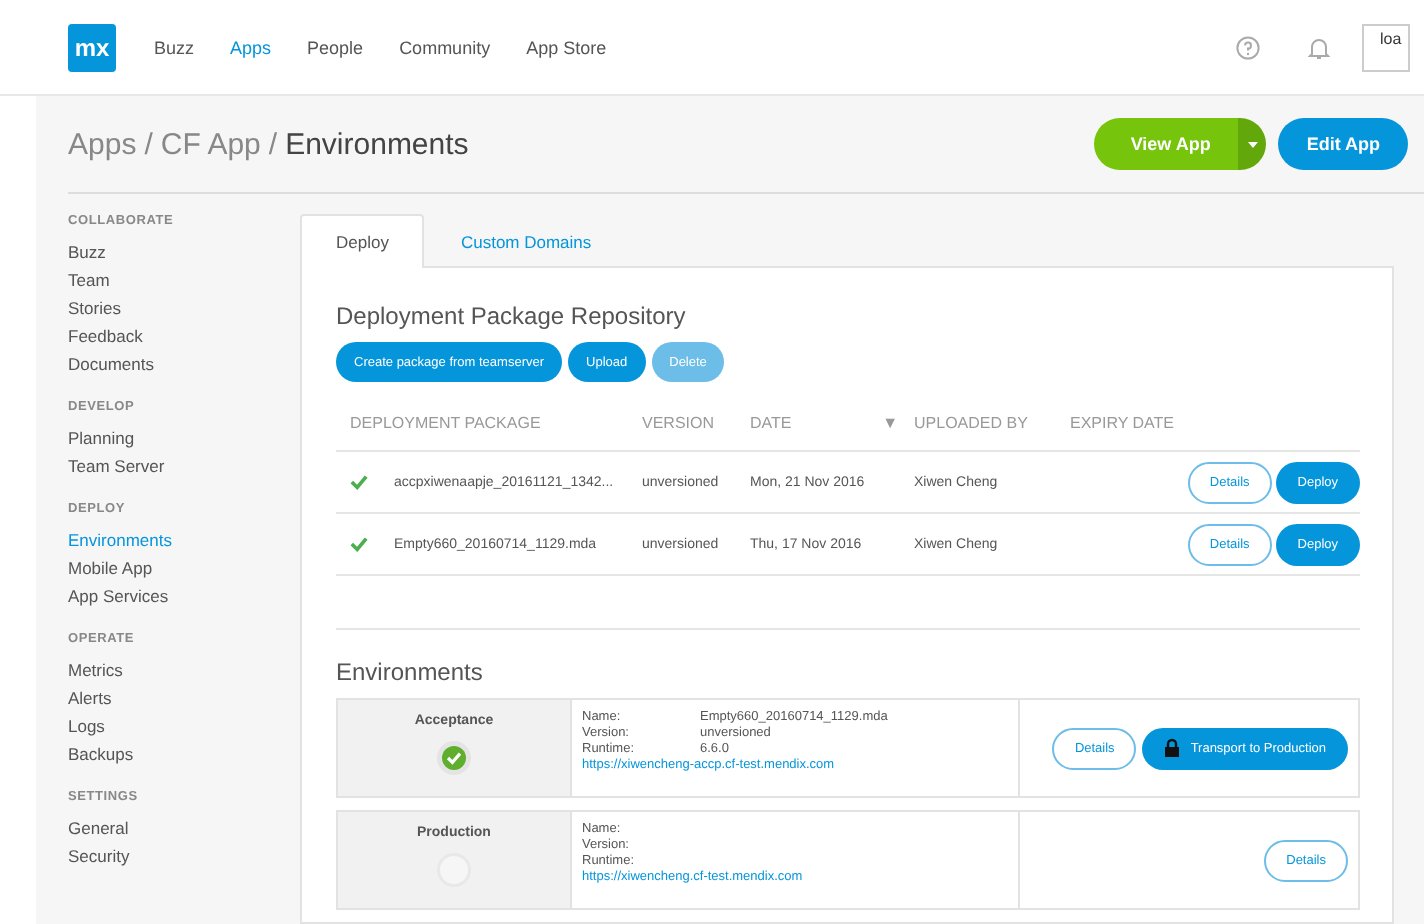 This screenshot has height=924, width=1424. Describe the element at coordinates (184, 308) in the screenshot. I see `sidebar-item: Stories` at that location.